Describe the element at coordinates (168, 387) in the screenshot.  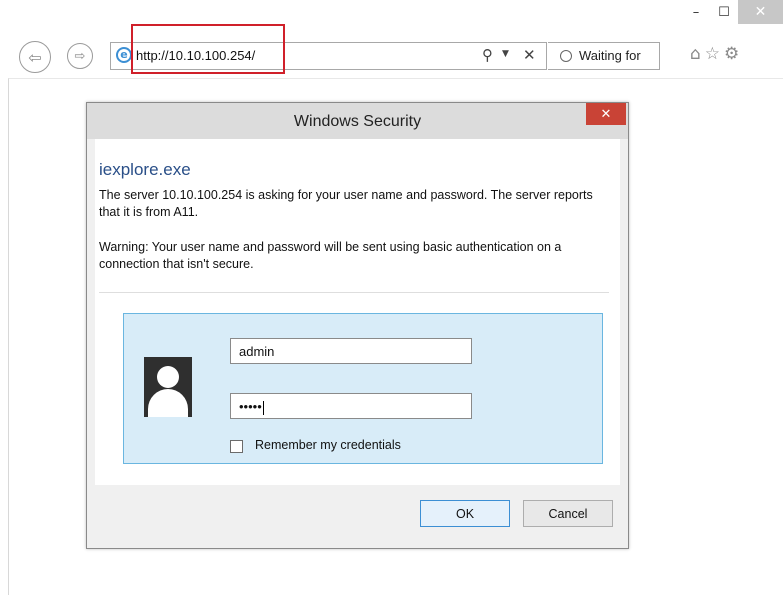
I see `user-avatar-icon` at that location.